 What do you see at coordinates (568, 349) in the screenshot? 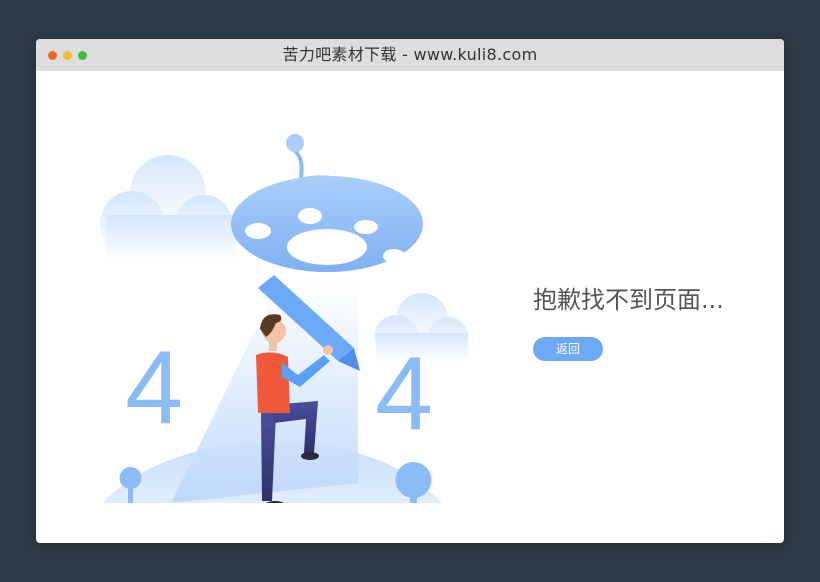
I see `back-button: 返回` at bounding box center [568, 349].